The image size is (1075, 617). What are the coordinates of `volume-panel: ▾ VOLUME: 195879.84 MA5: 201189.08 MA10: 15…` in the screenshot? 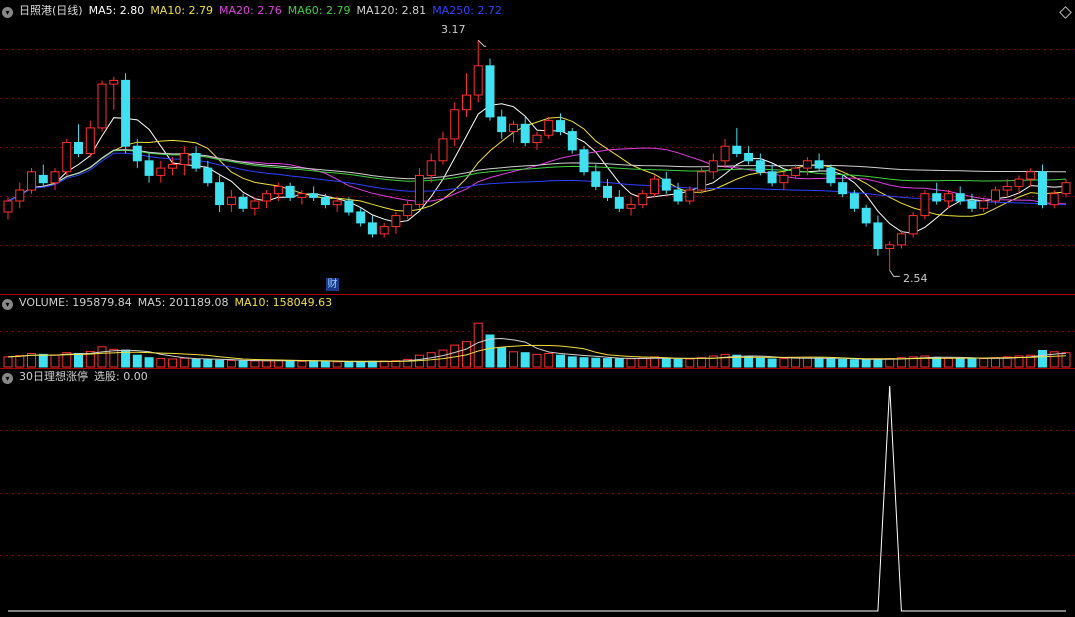 It's located at (537, 331).